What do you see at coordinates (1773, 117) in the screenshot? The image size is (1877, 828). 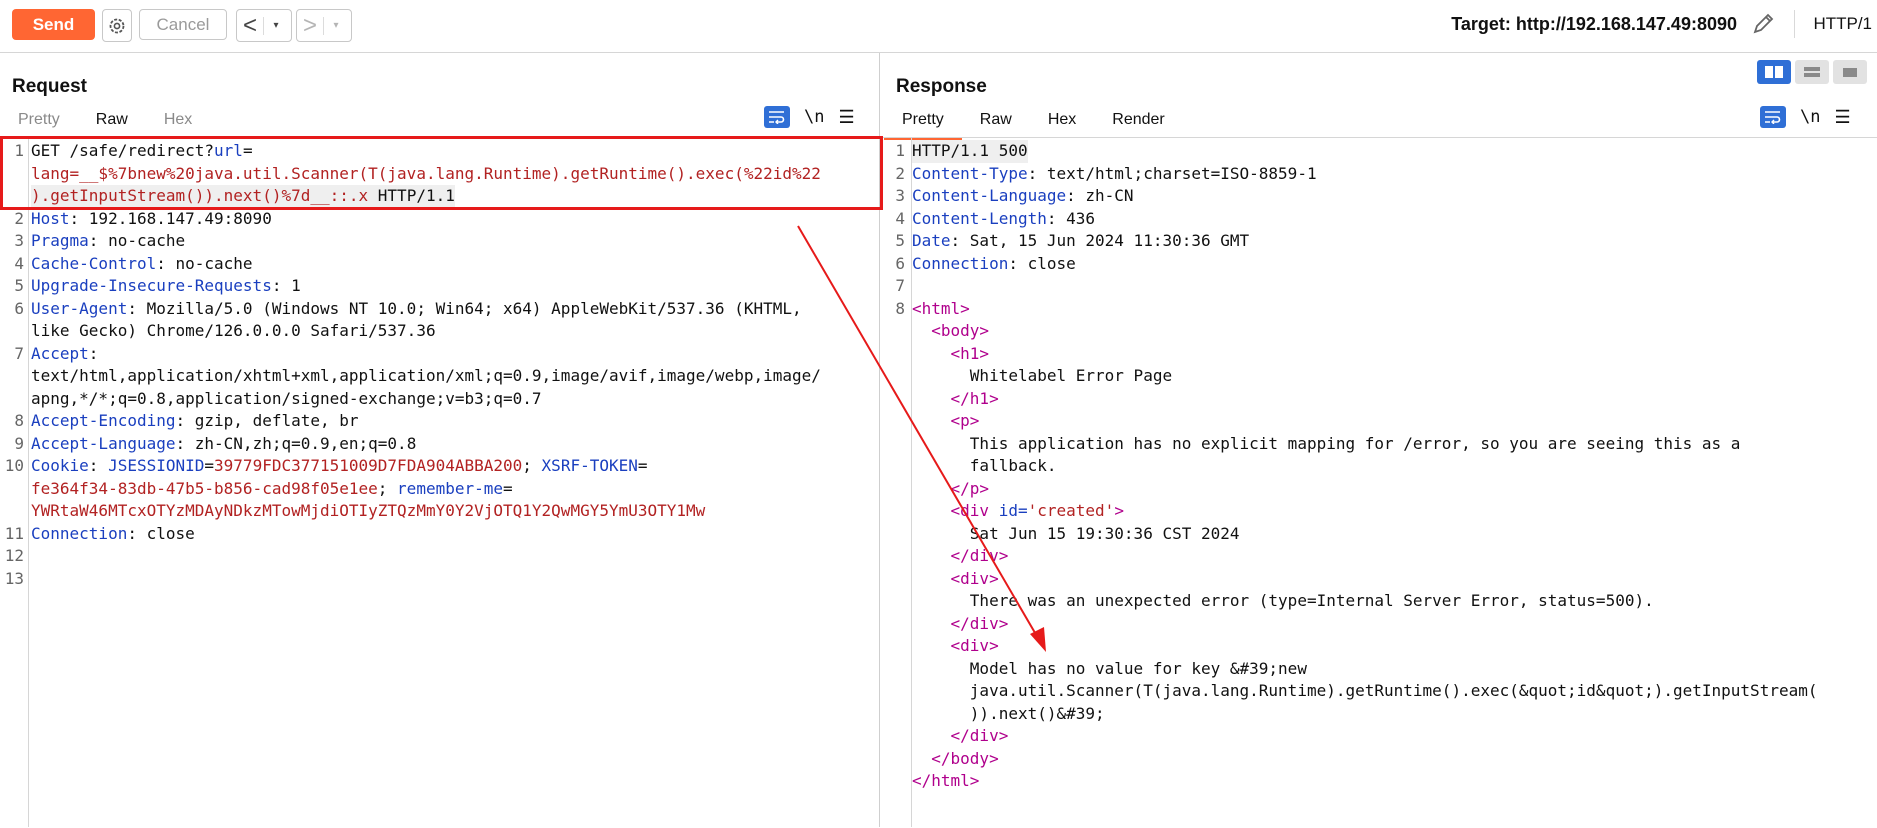 I see `response-word-wrap-toggle` at bounding box center [1773, 117].